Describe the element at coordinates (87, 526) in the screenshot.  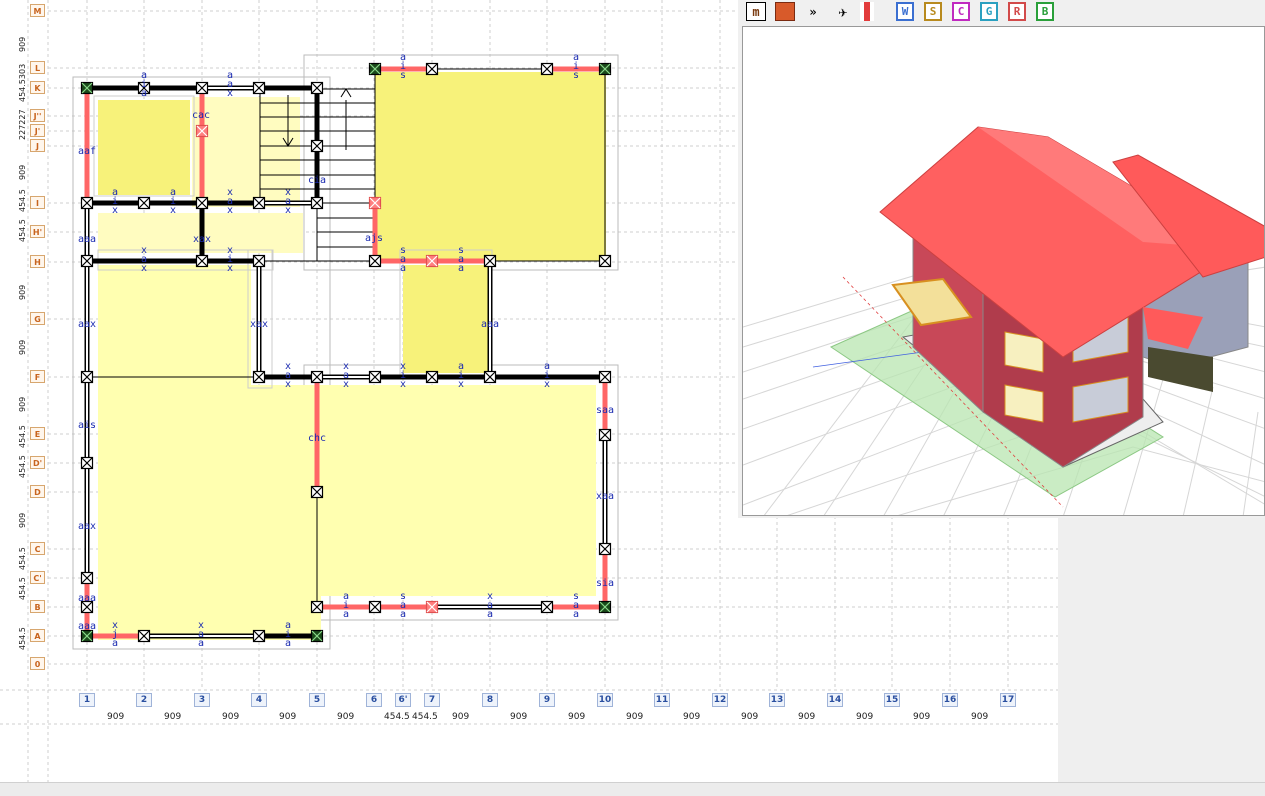
I see `wall-code: aax` at that location.